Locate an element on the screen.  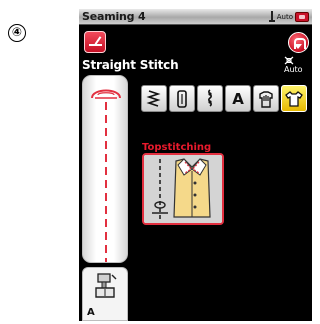
shirt-icon is located at coordinates (294, 98).